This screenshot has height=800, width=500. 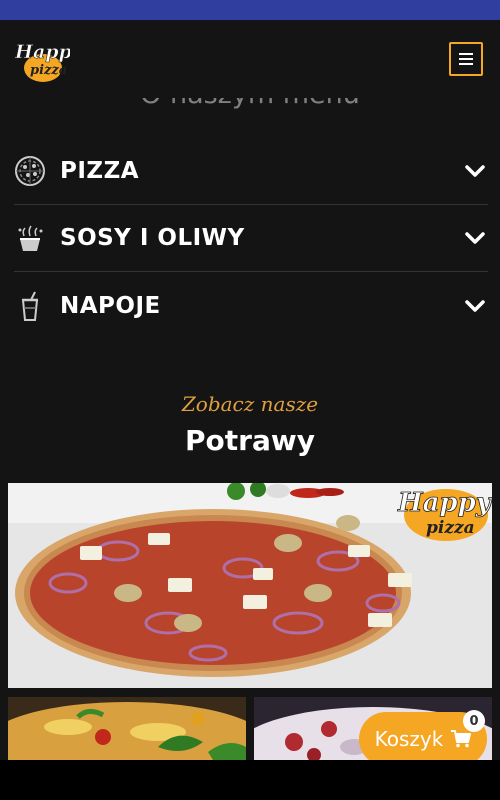 What do you see at coordinates (474, 721) in the screenshot?
I see `cart-count-badge: 0` at bounding box center [474, 721].